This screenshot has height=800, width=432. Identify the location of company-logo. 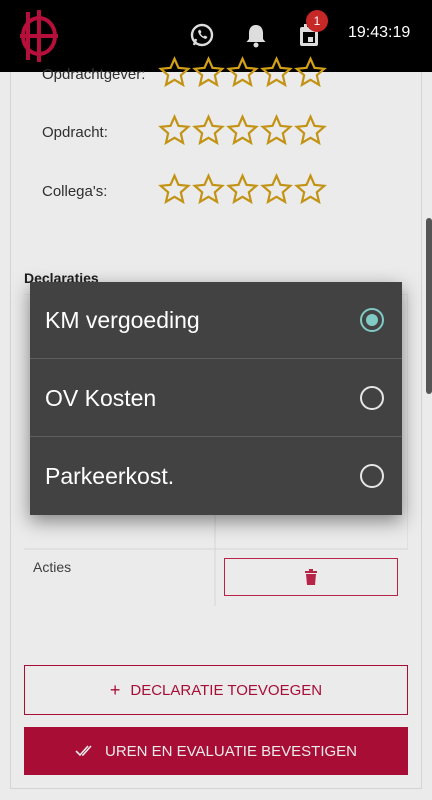
(39, 36).